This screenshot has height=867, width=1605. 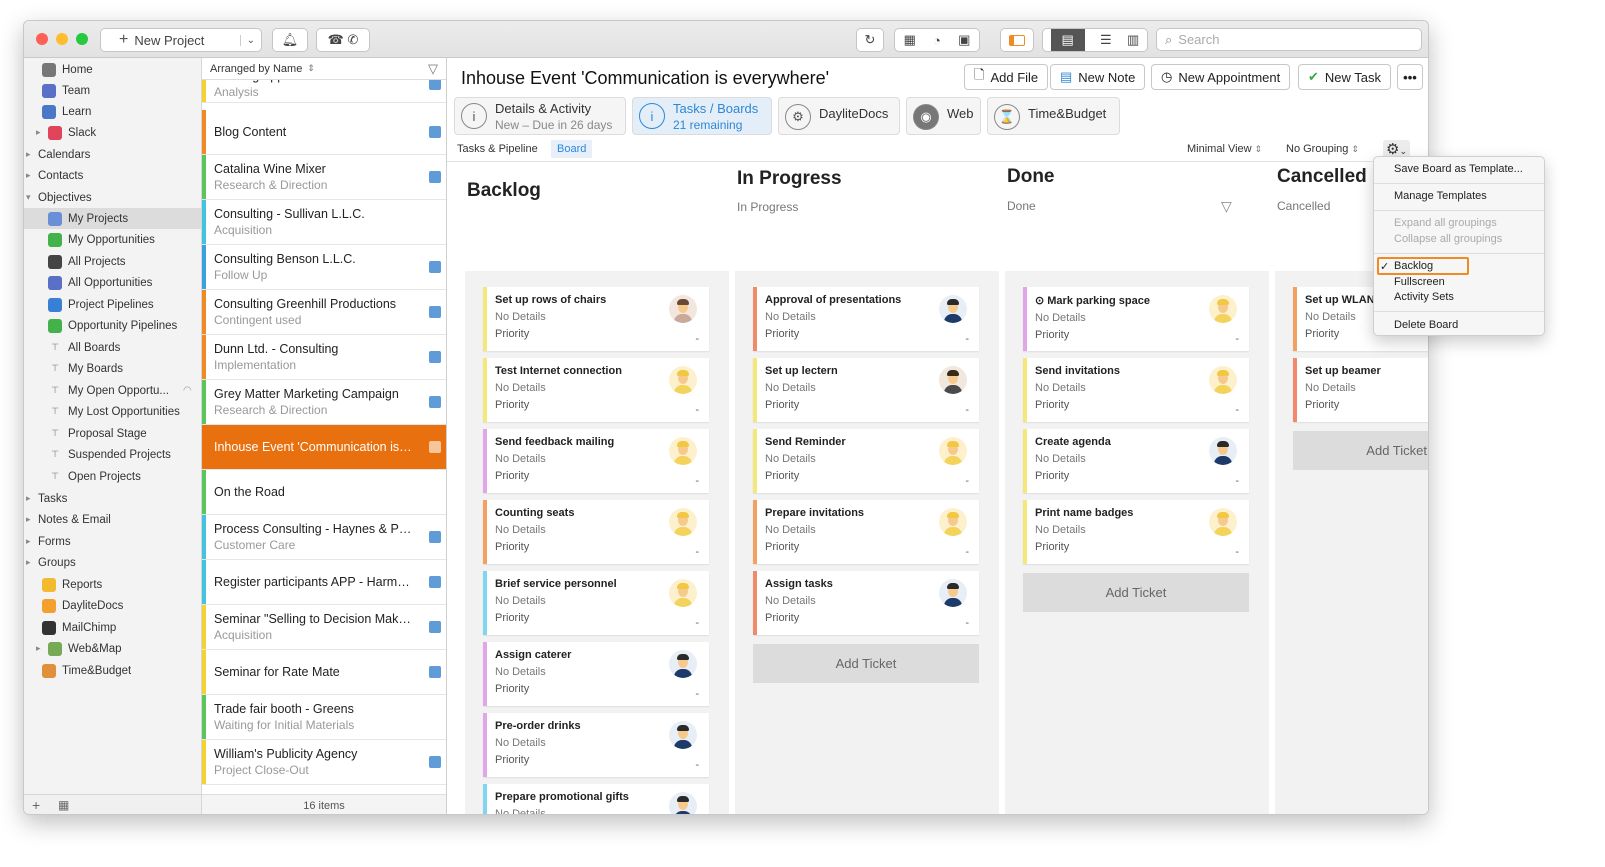 I want to click on task-card: Assign tasks No Details Priority -, so click(x=866, y=603).